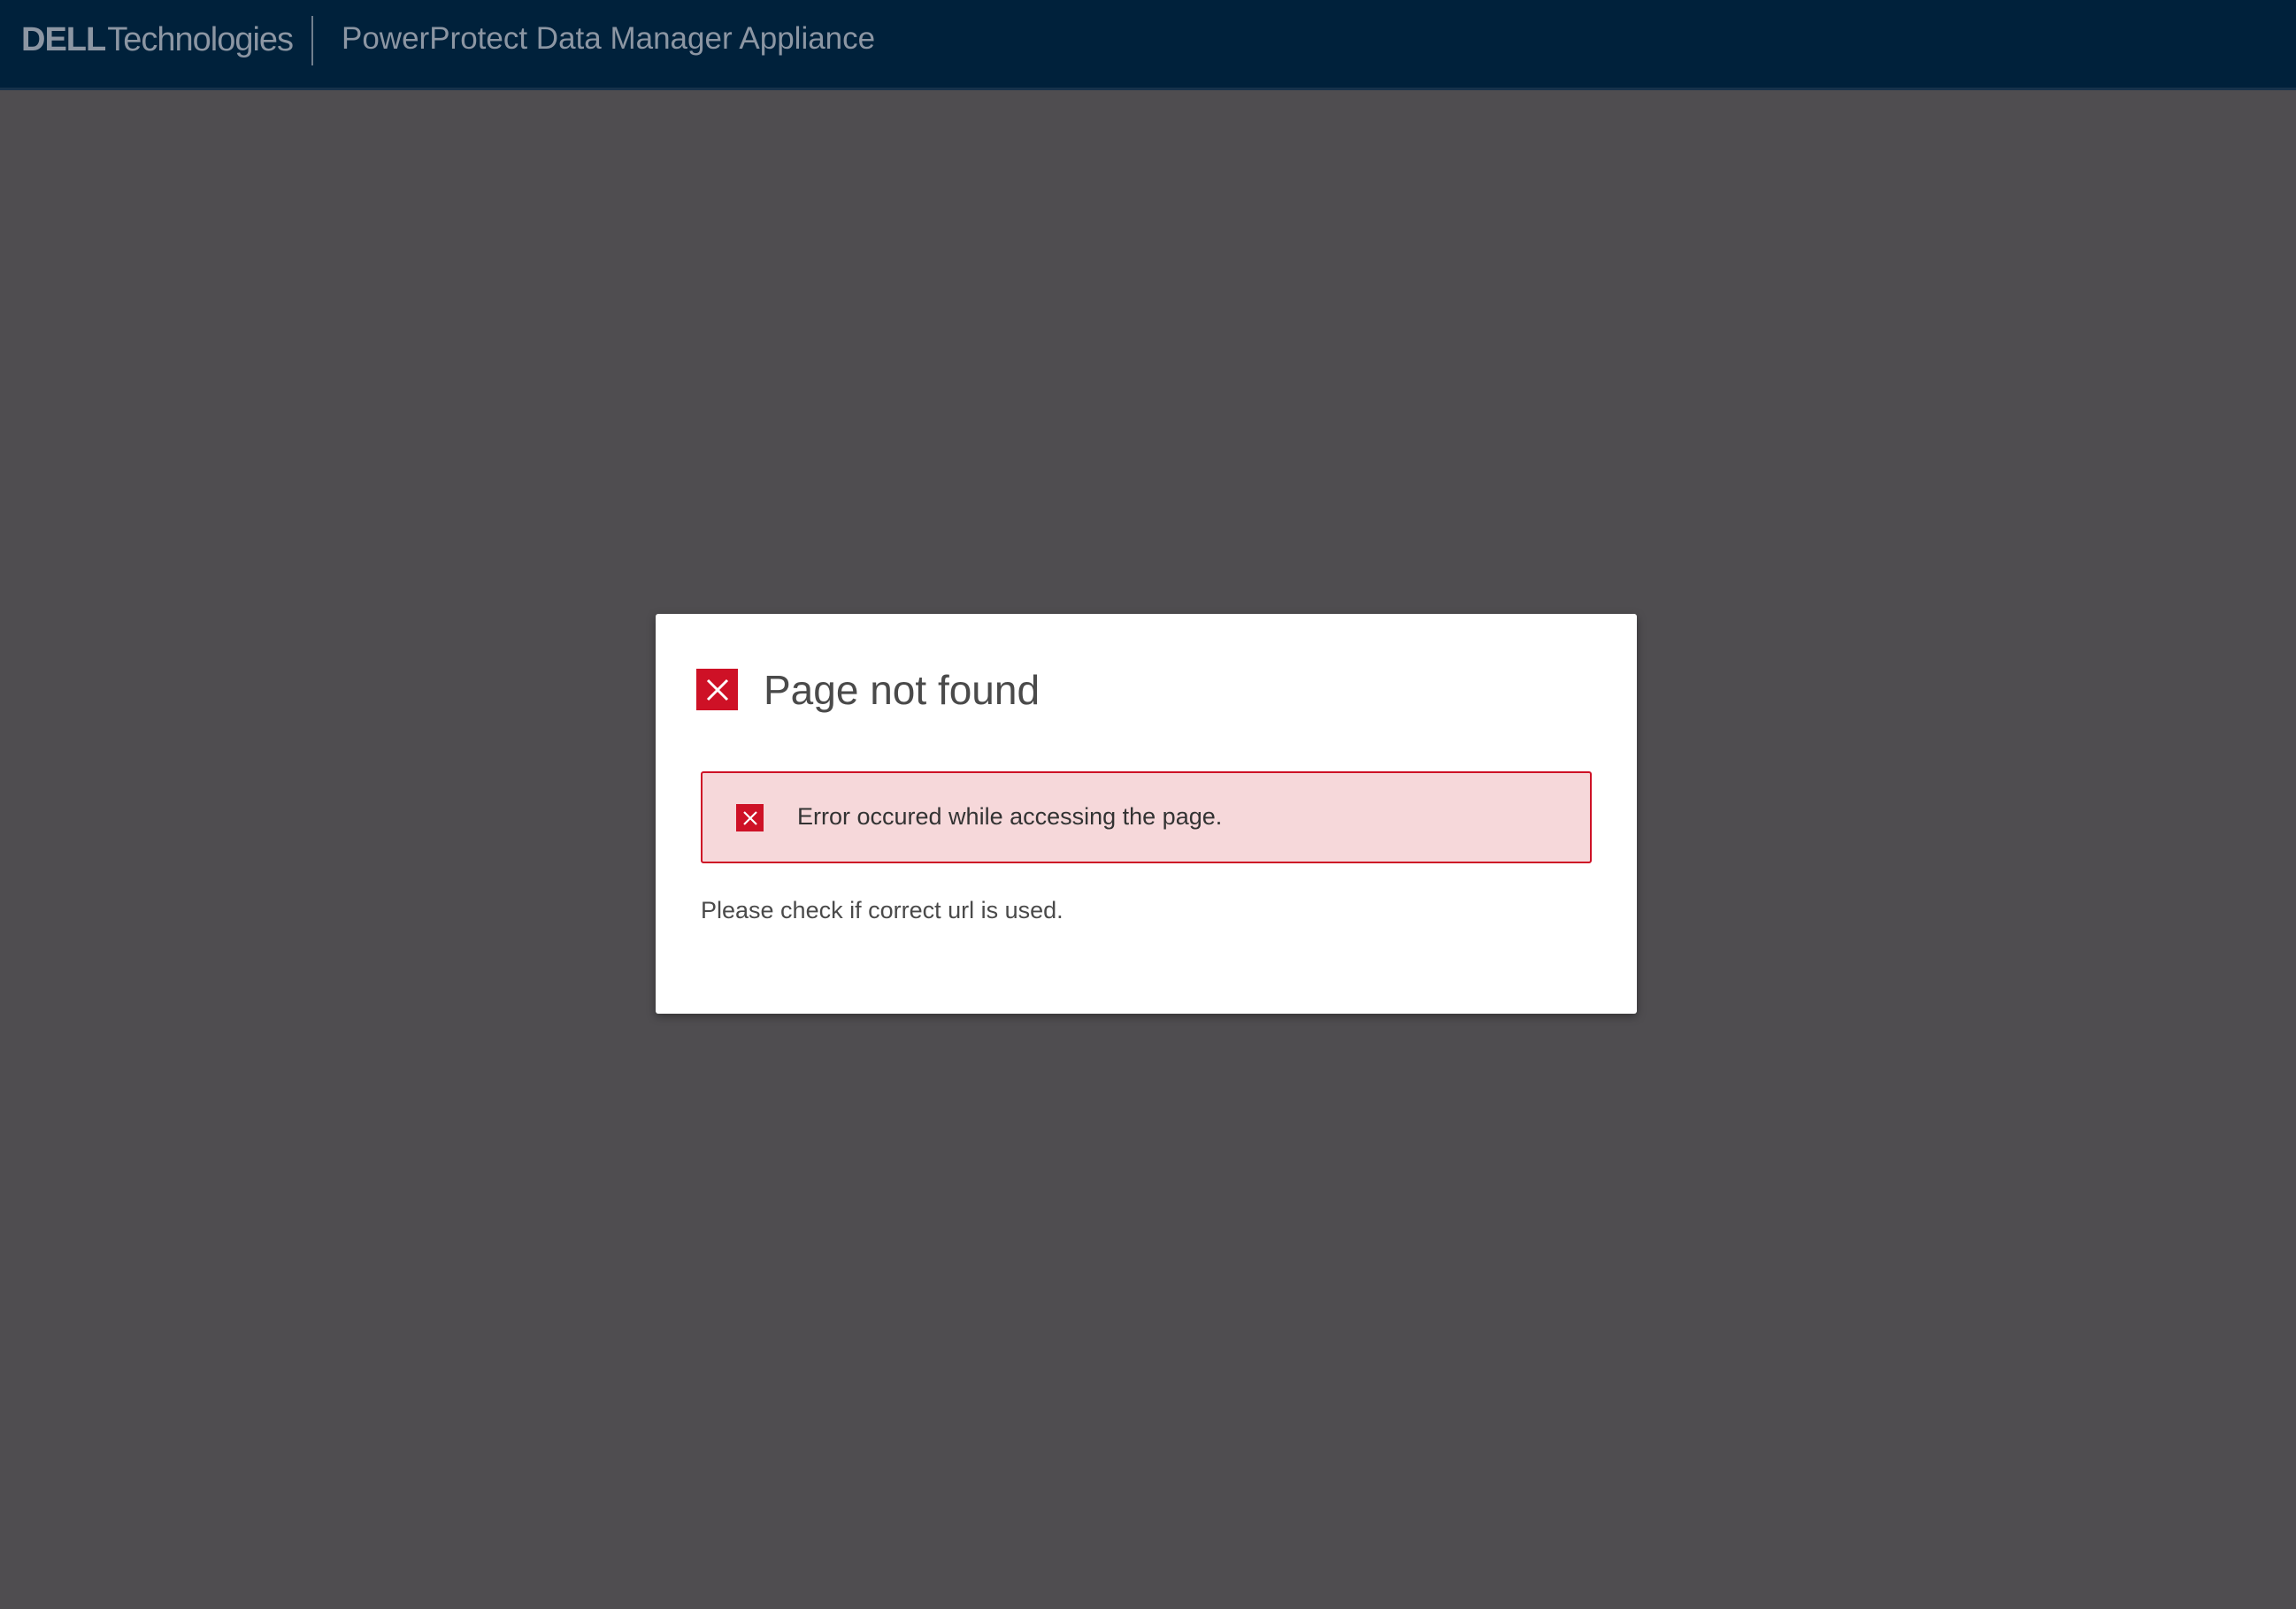 The height and width of the screenshot is (1609, 2296). I want to click on alert-error-icon, so click(750, 817).